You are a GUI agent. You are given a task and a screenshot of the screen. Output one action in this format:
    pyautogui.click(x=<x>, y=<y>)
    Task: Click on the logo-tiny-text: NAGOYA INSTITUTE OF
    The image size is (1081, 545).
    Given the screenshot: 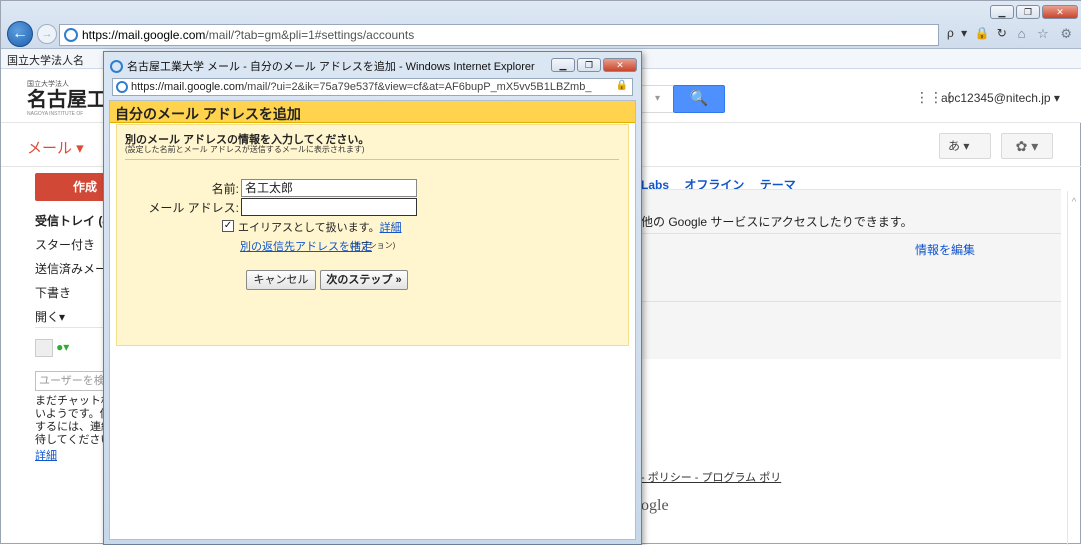 What is the action you would take?
    pyautogui.click(x=55, y=114)
    